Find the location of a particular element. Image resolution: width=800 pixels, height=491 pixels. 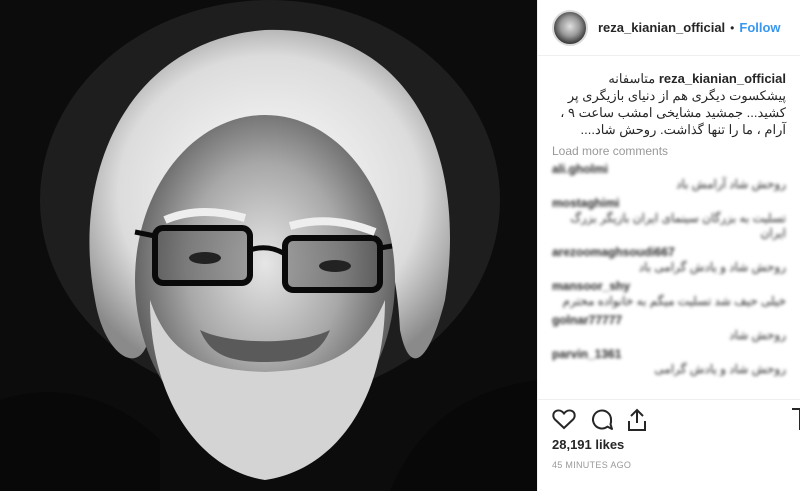

comment-text: روحش شاد is located at coordinates (757, 335).